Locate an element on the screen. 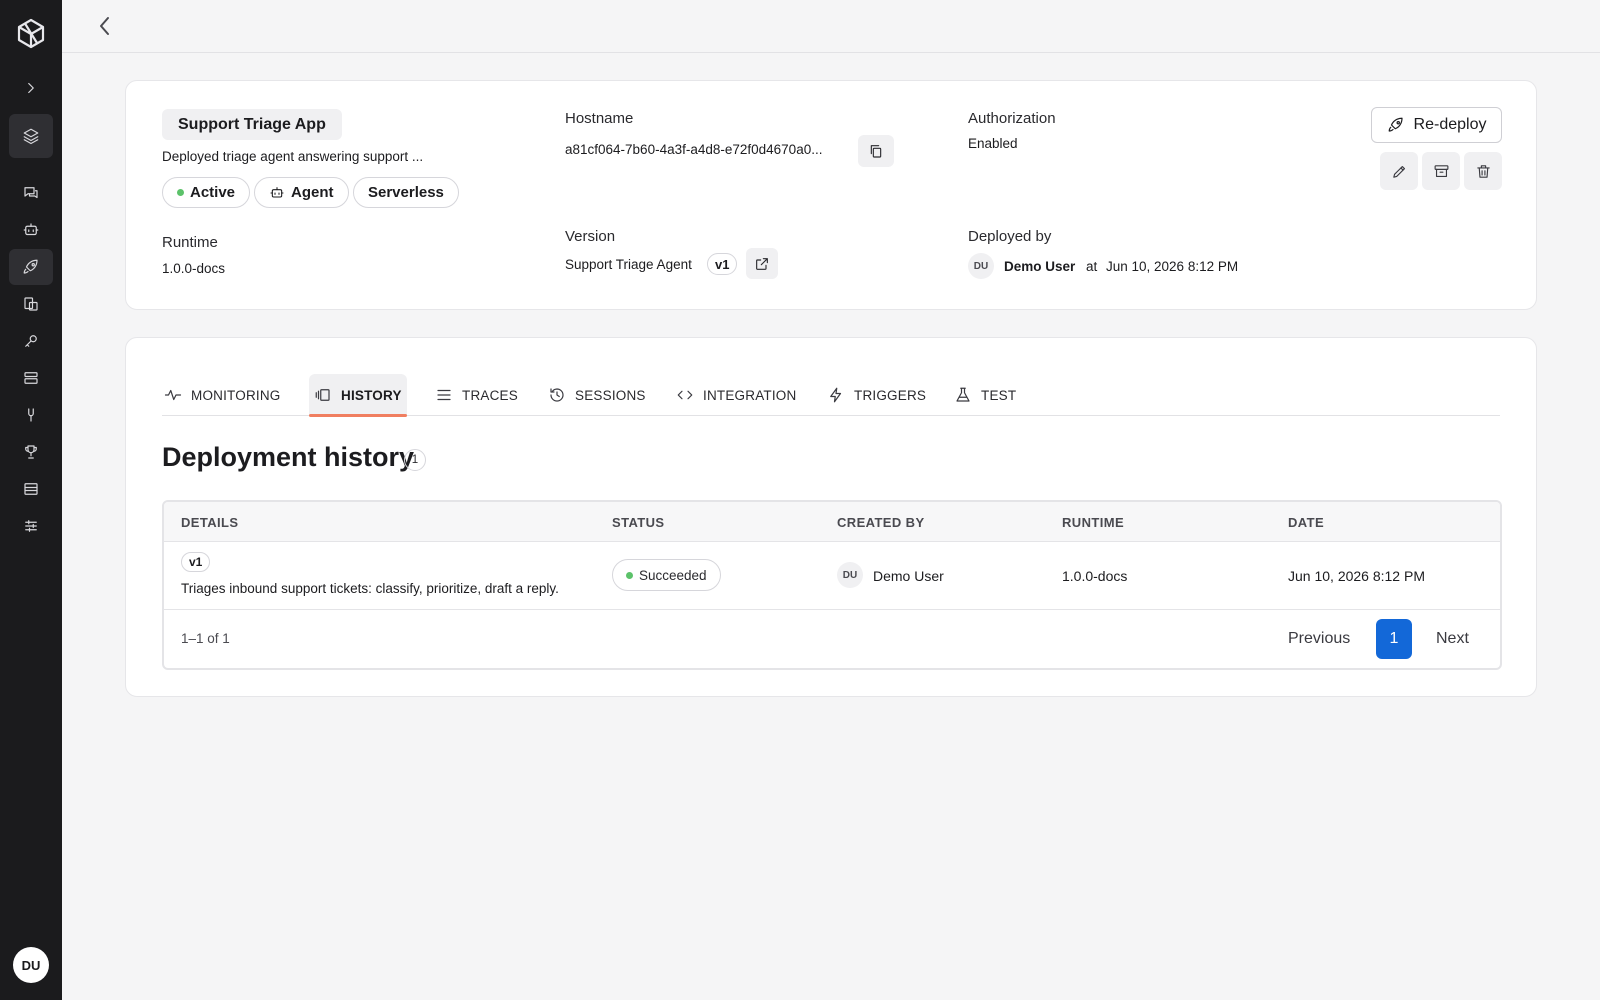 This screenshot has width=1600, height=1000. sidebar-item-prompts is located at coordinates (31, 378).